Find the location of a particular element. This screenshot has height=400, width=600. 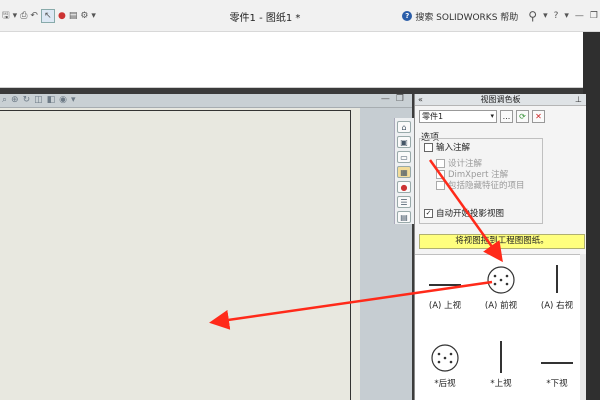

drag-arrow-to-sheet is located at coordinates (351, 305).